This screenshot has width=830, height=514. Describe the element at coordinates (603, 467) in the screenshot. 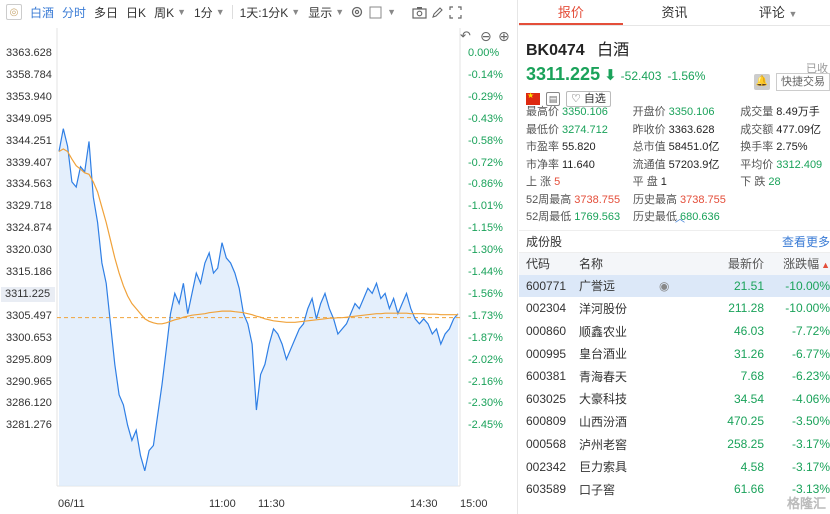

I see `row-name: 巨力索具` at that location.